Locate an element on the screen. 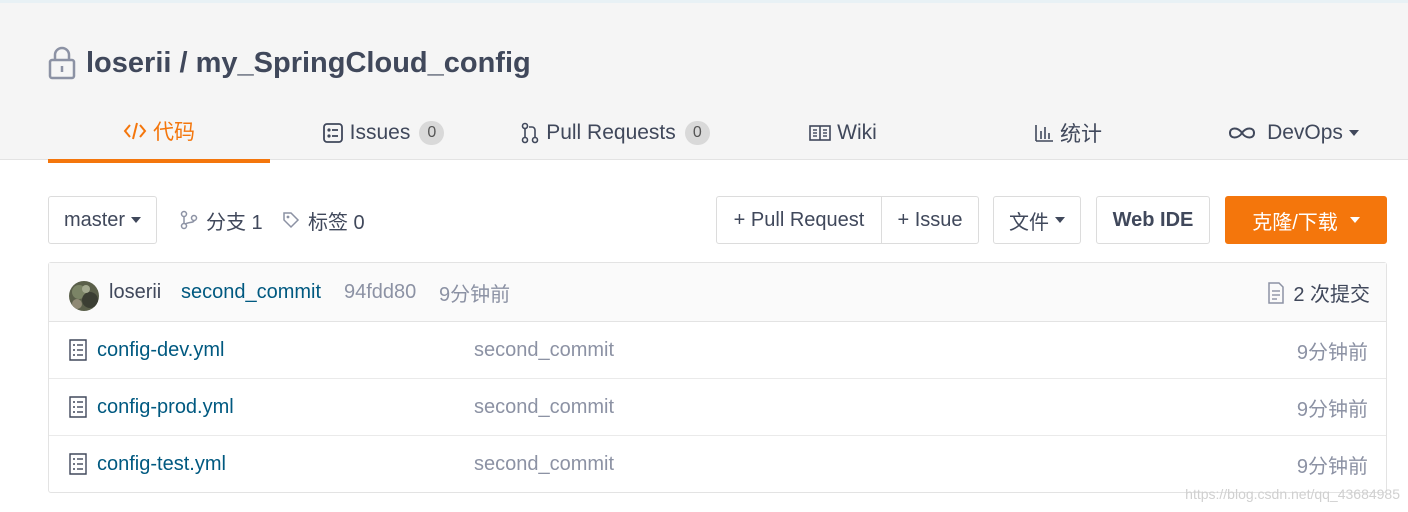 The image size is (1408, 512). new-pull-request-button: + Pull Request is located at coordinates (799, 220).